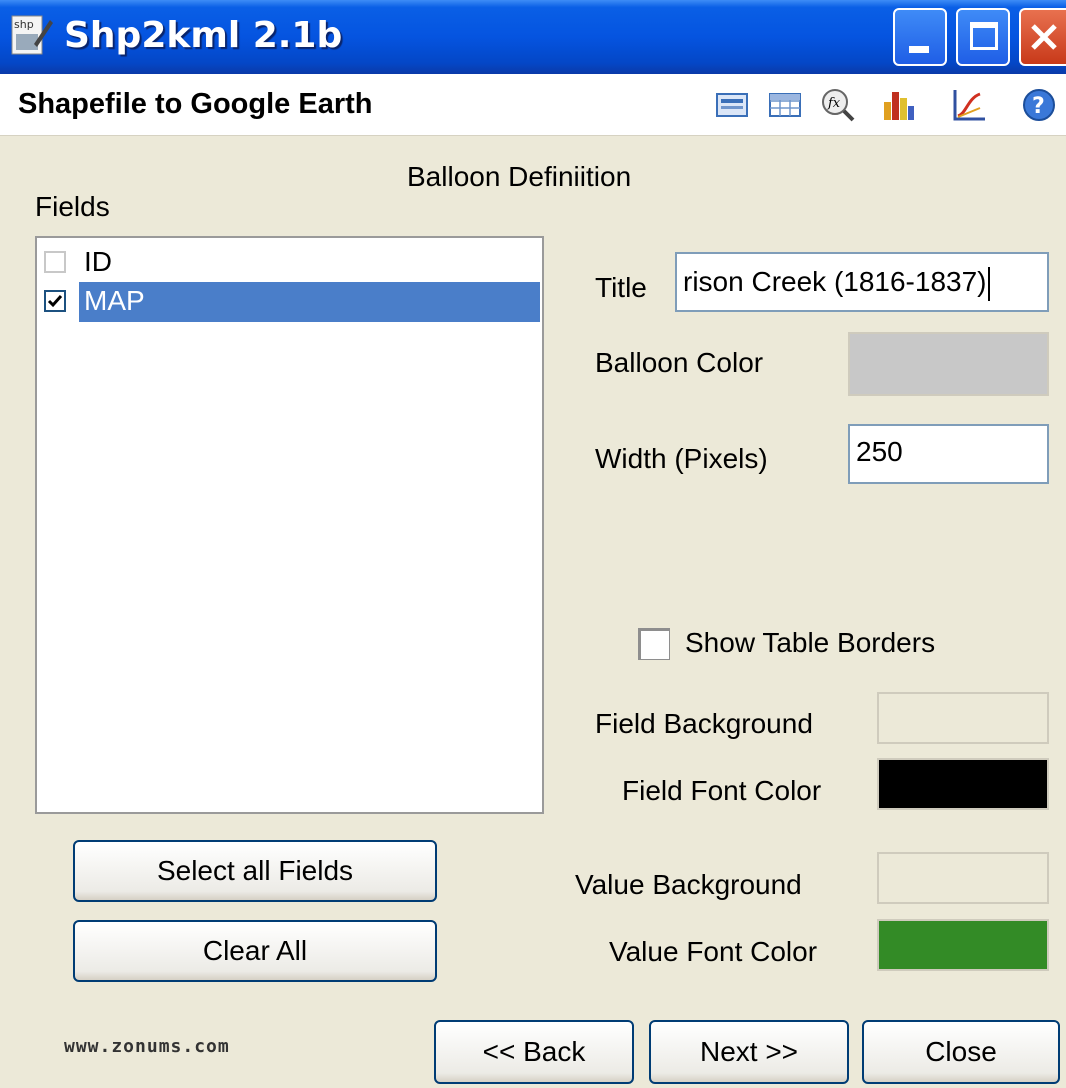 The image size is (1066, 1088). Describe the element at coordinates (835, 281) in the screenshot. I see `title-input-value: rison Creek (1816-1837)` at that location.